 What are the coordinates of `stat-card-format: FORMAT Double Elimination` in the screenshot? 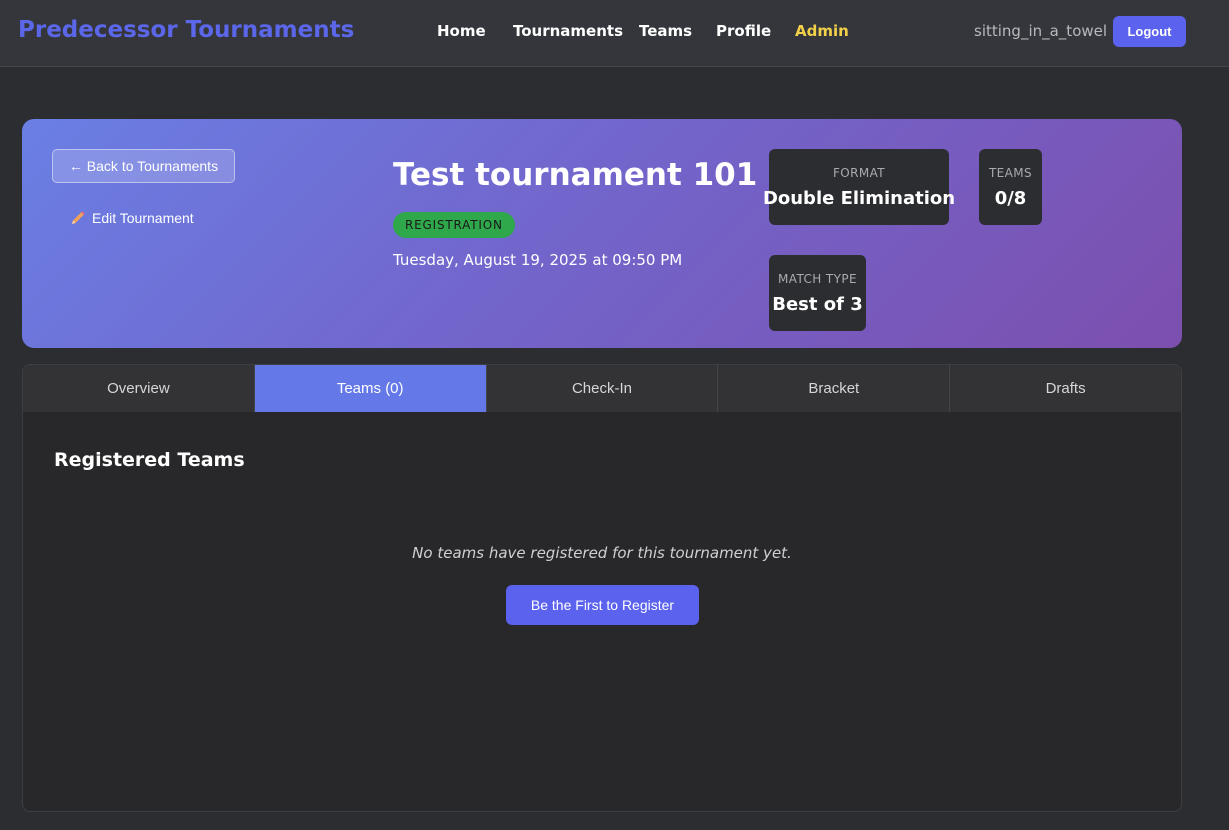 It's located at (859, 187).